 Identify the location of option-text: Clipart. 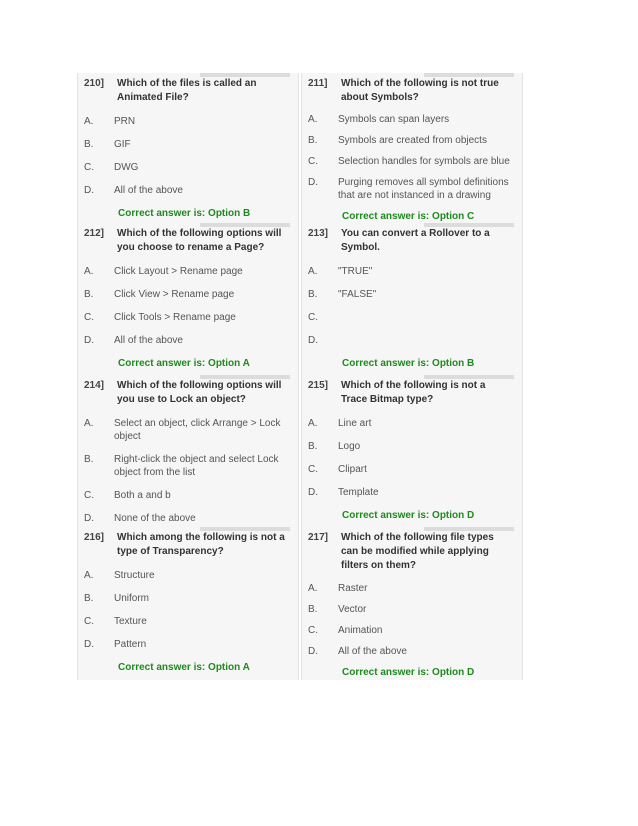
(352, 469).